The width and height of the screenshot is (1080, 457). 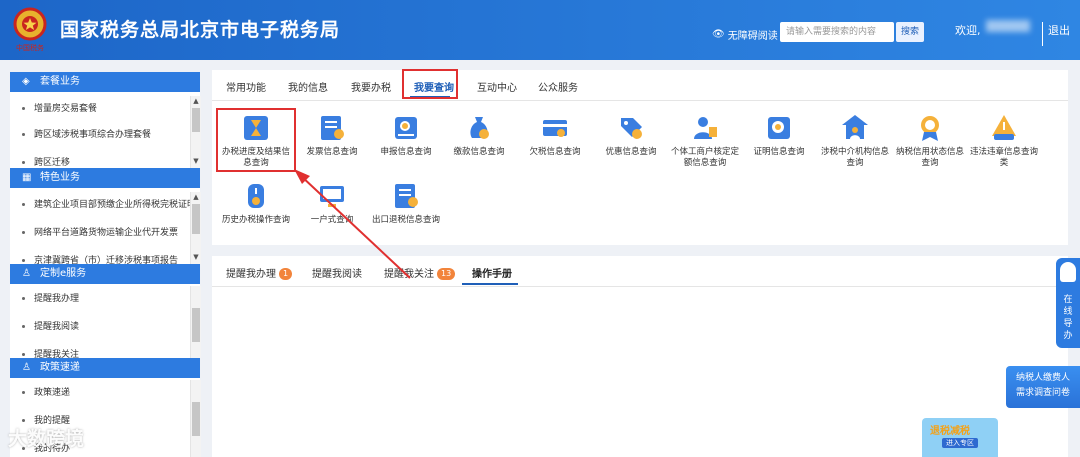 What do you see at coordinates (332, 196) in the screenshot?
I see `monitor-icon` at bounding box center [332, 196].